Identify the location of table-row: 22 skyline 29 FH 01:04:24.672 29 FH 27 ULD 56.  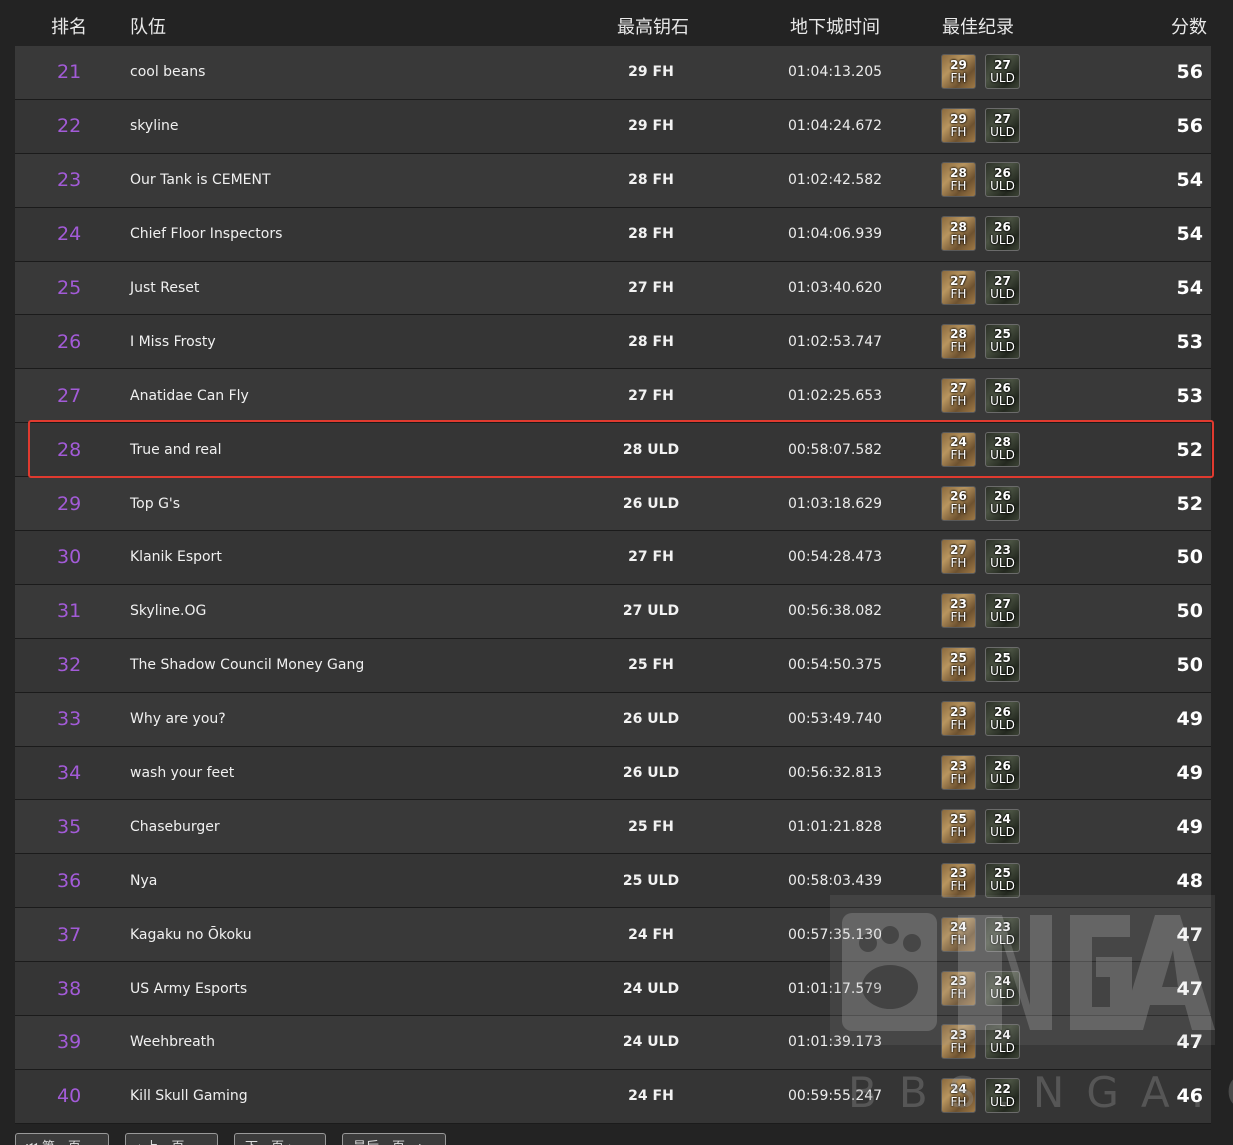
(613, 126).